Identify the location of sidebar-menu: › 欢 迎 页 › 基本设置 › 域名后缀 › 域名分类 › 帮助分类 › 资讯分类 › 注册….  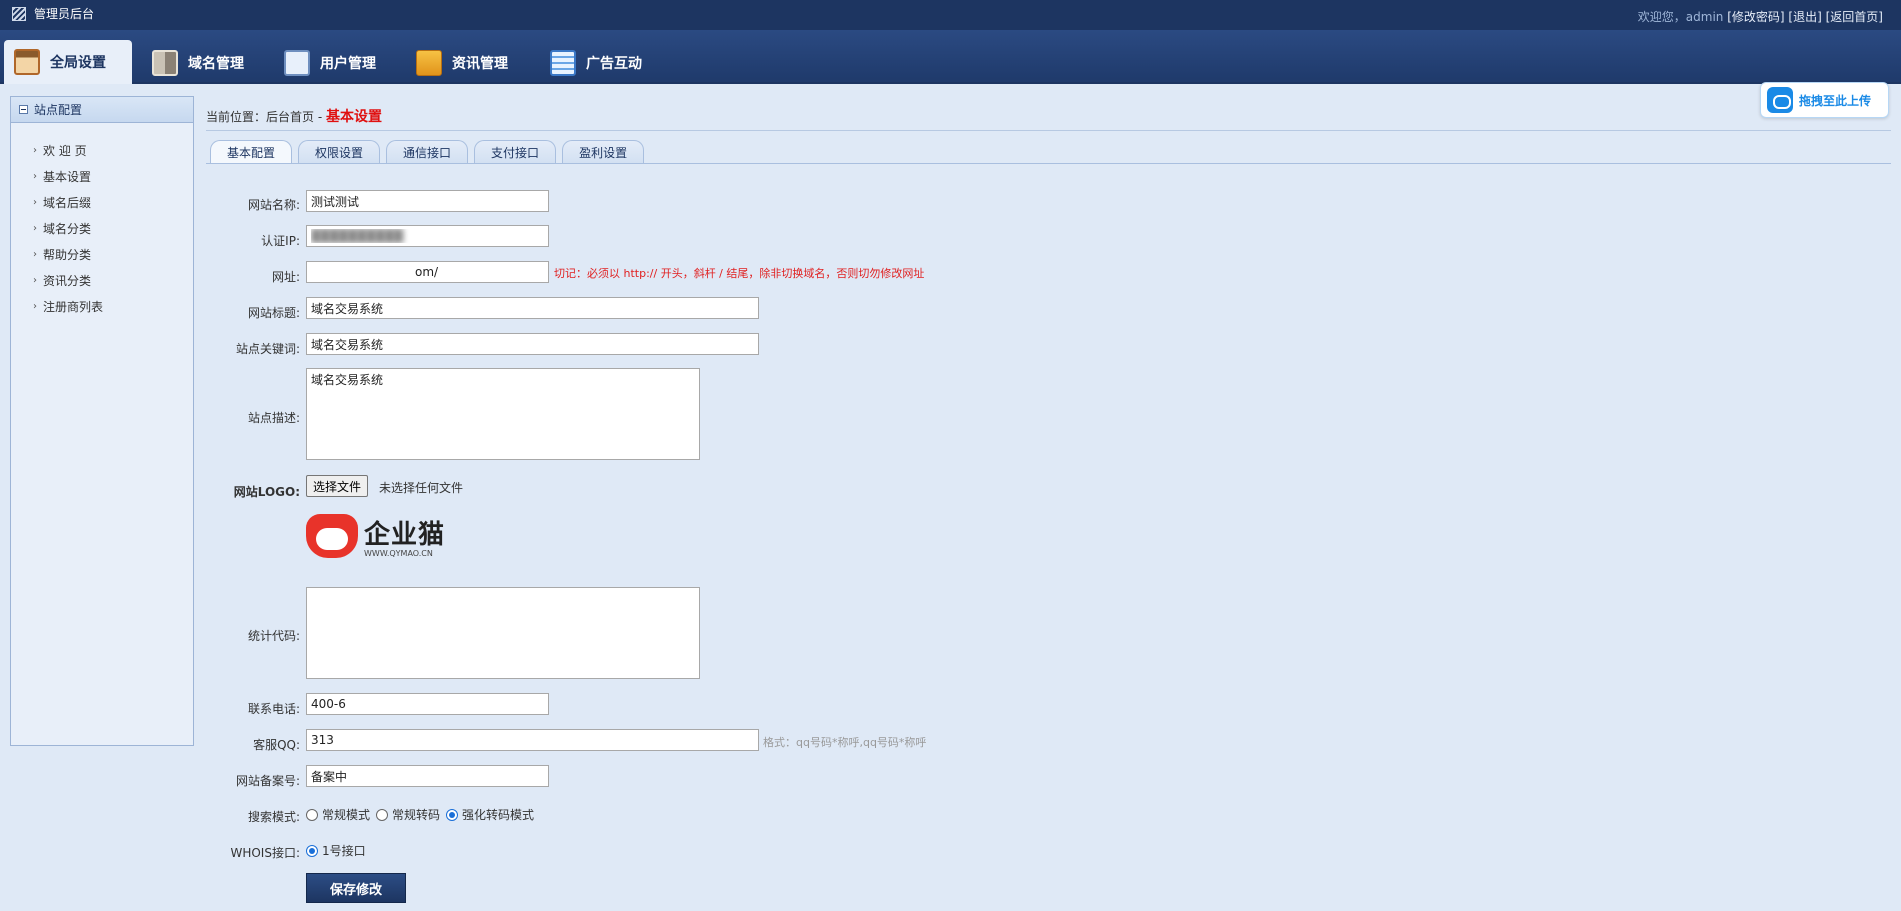
(102, 228).